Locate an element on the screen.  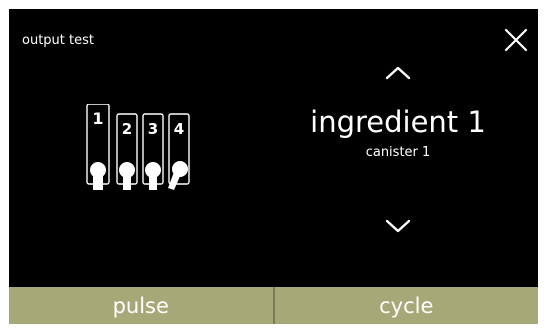
footer-bar: pulse cycle is located at coordinates (273, 305).